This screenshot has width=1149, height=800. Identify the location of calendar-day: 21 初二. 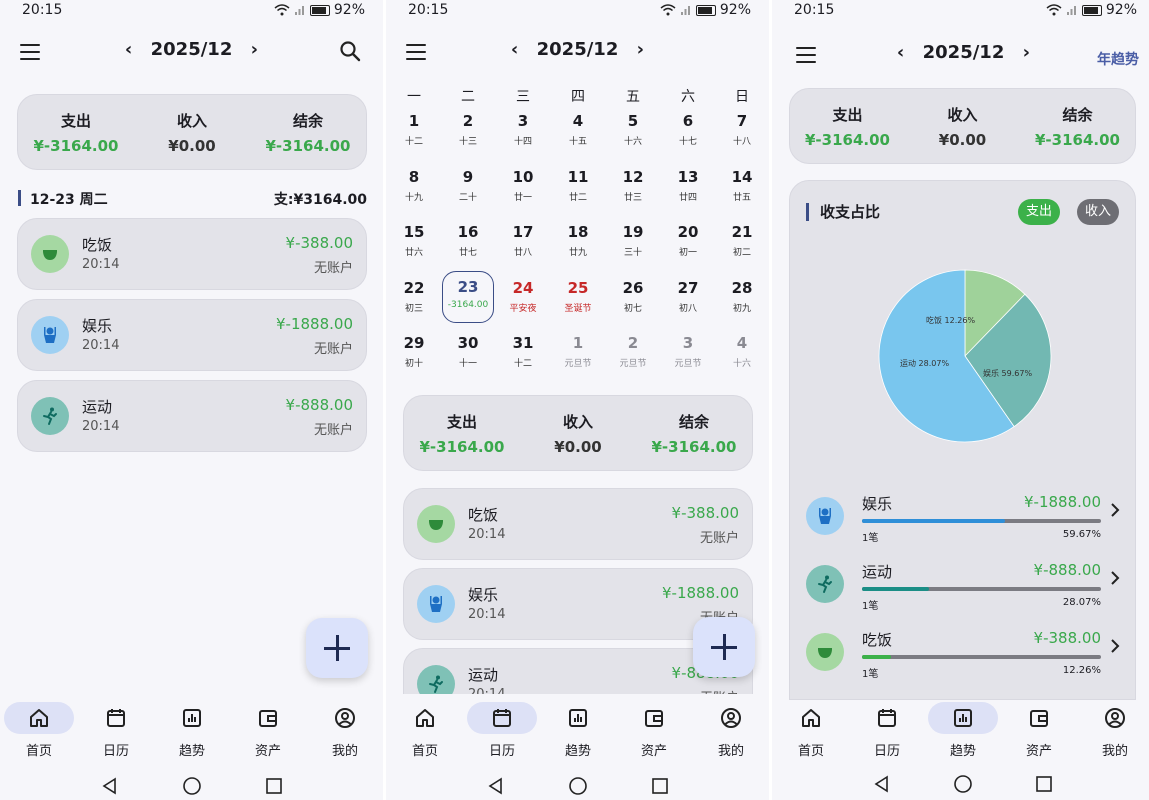
(742, 249).